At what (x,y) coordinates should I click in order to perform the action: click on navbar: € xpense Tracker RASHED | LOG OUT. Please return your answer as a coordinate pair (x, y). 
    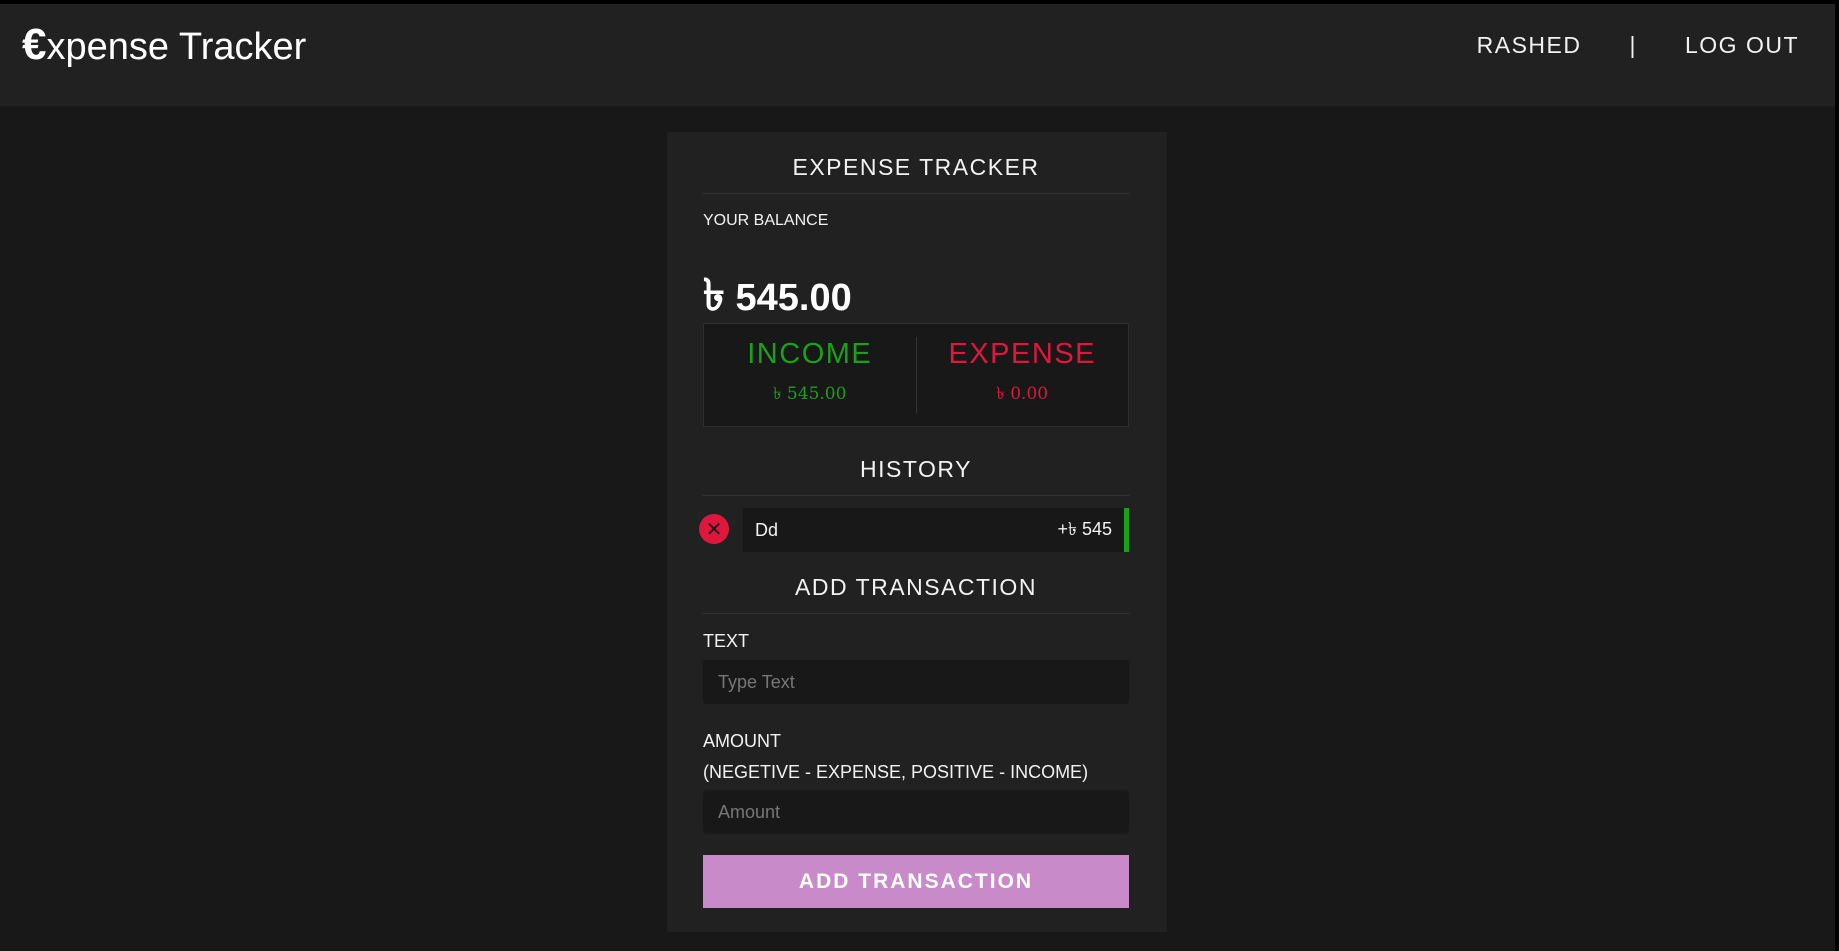
    Looking at the image, I should click on (917, 55).